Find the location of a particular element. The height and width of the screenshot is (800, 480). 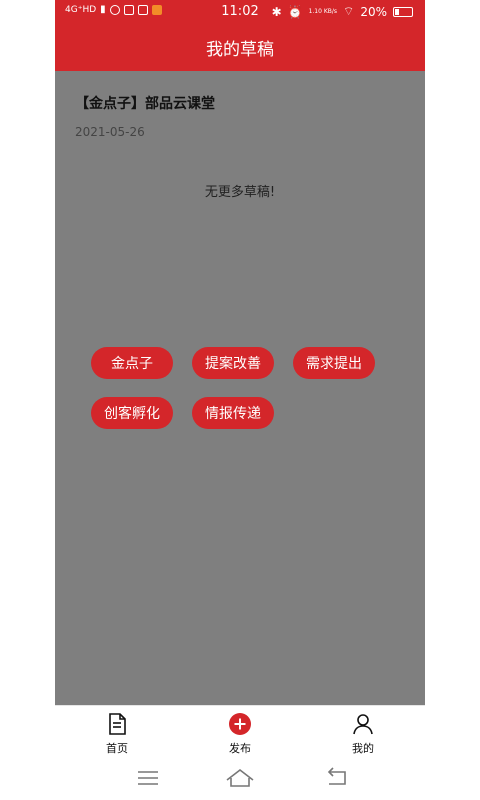

home-icon is located at coordinates (240, 777).